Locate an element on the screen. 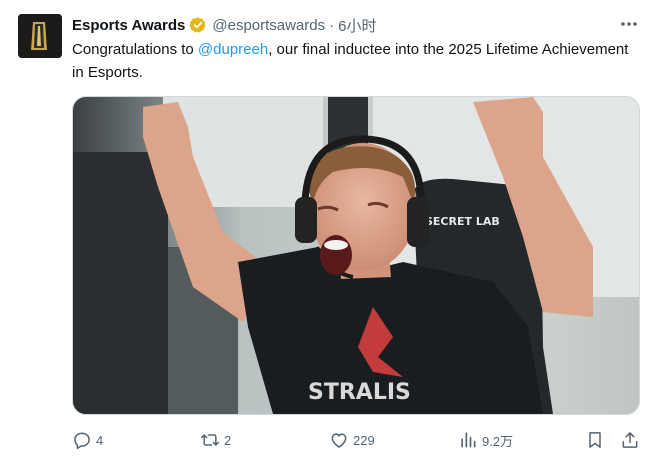  share-icon is located at coordinates (630, 440).